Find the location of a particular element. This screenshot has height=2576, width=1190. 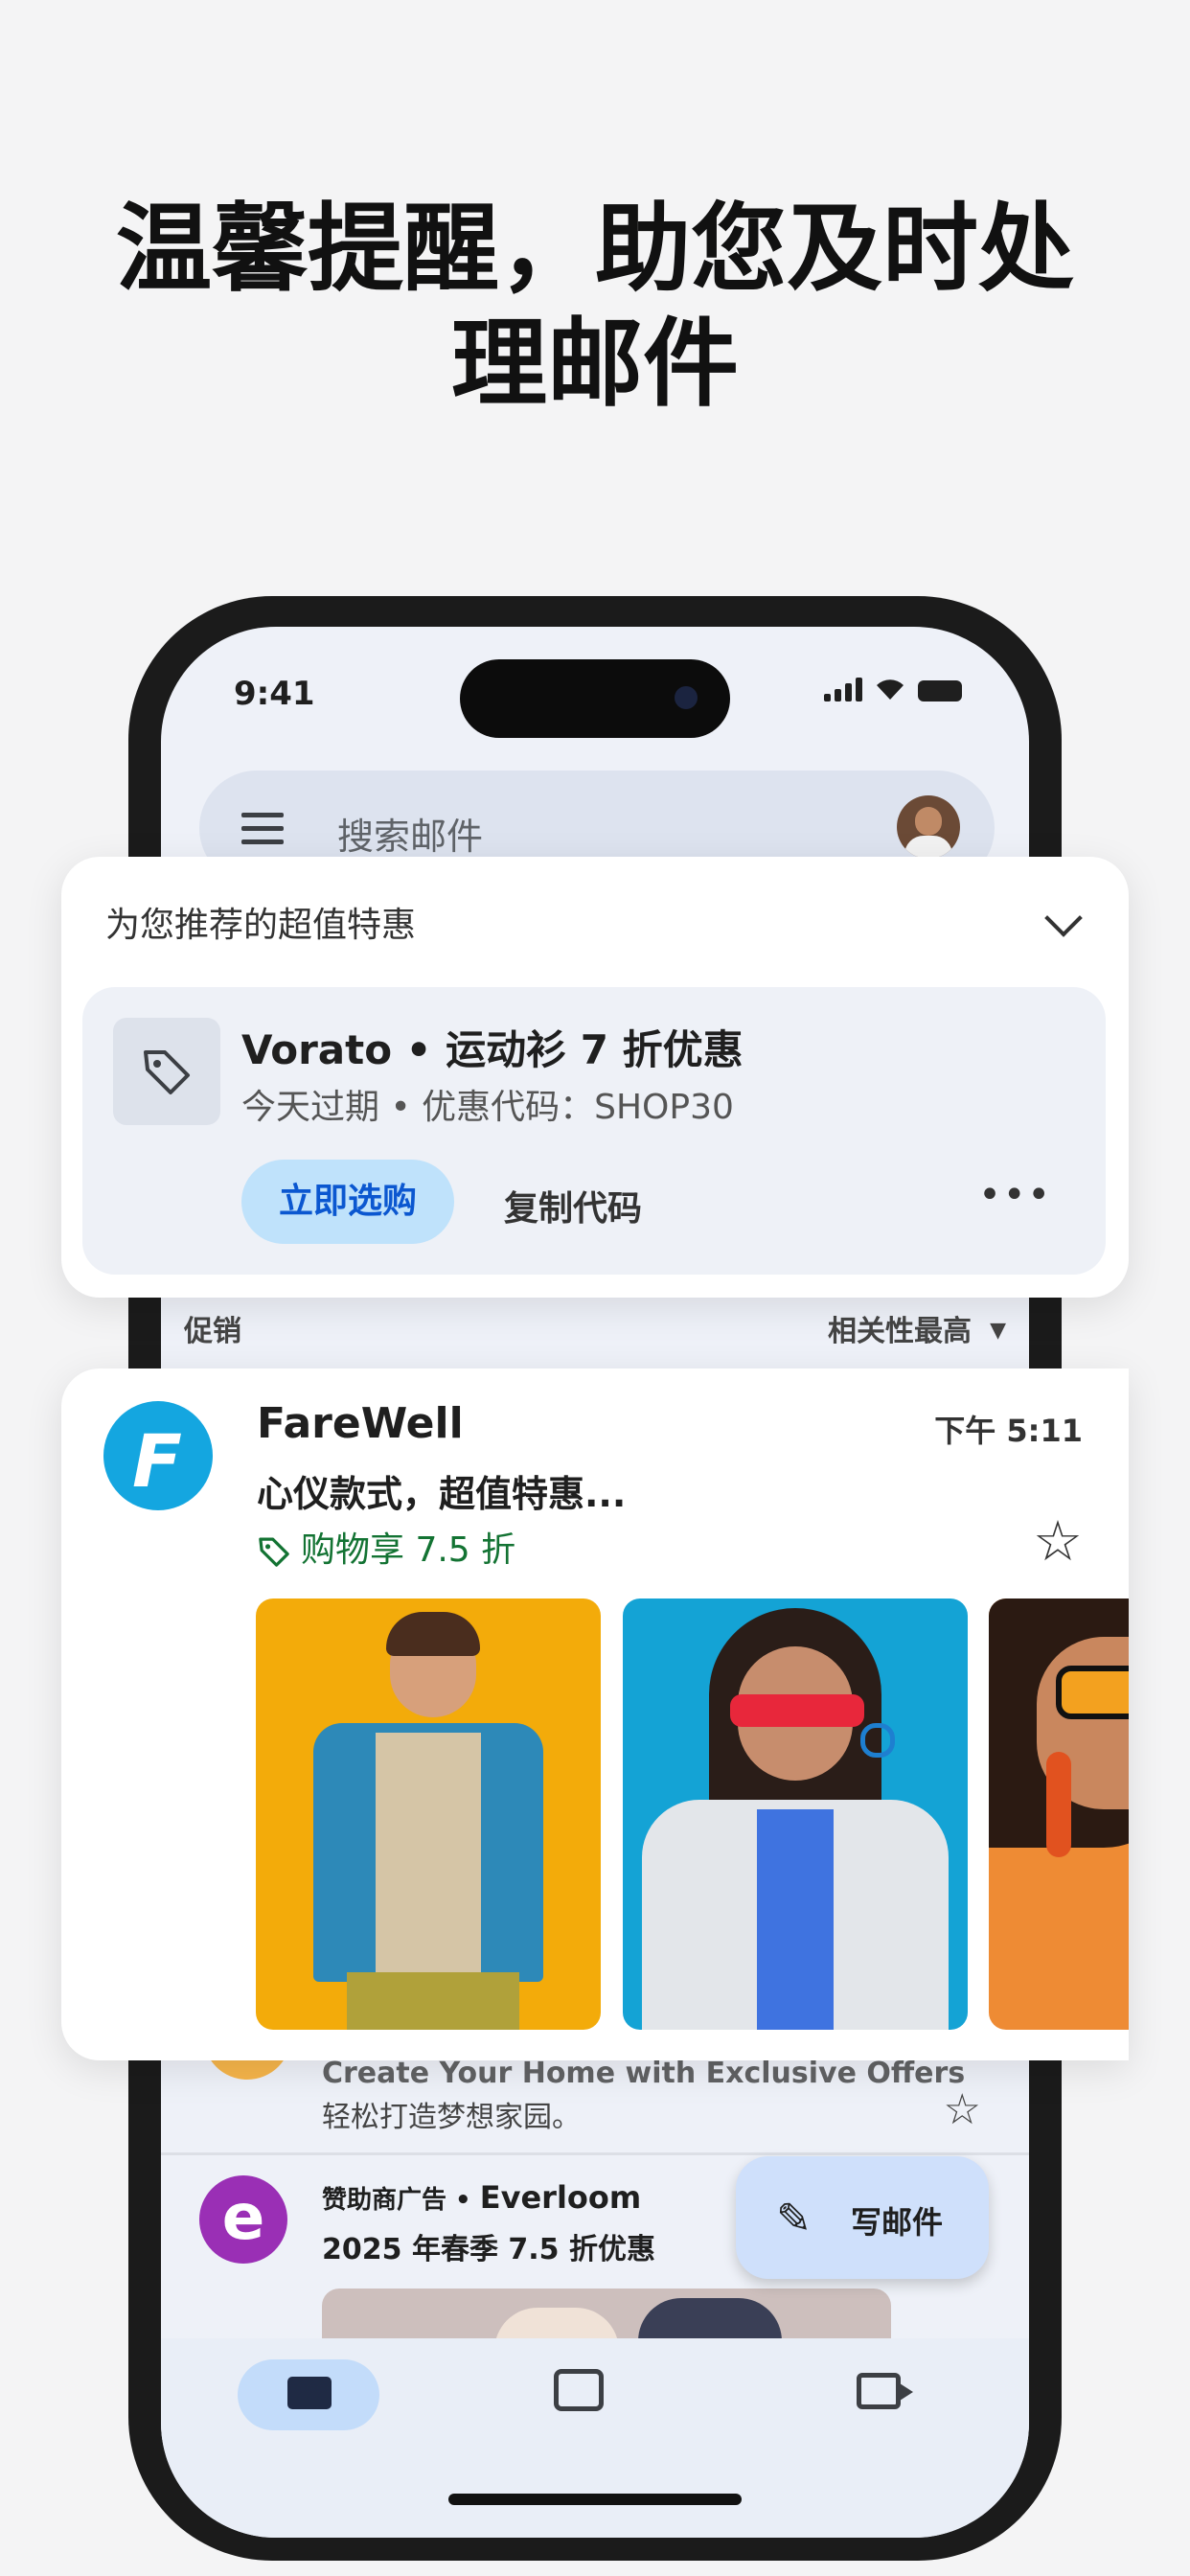

email-sender: FareWell is located at coordinates (360, 1423).